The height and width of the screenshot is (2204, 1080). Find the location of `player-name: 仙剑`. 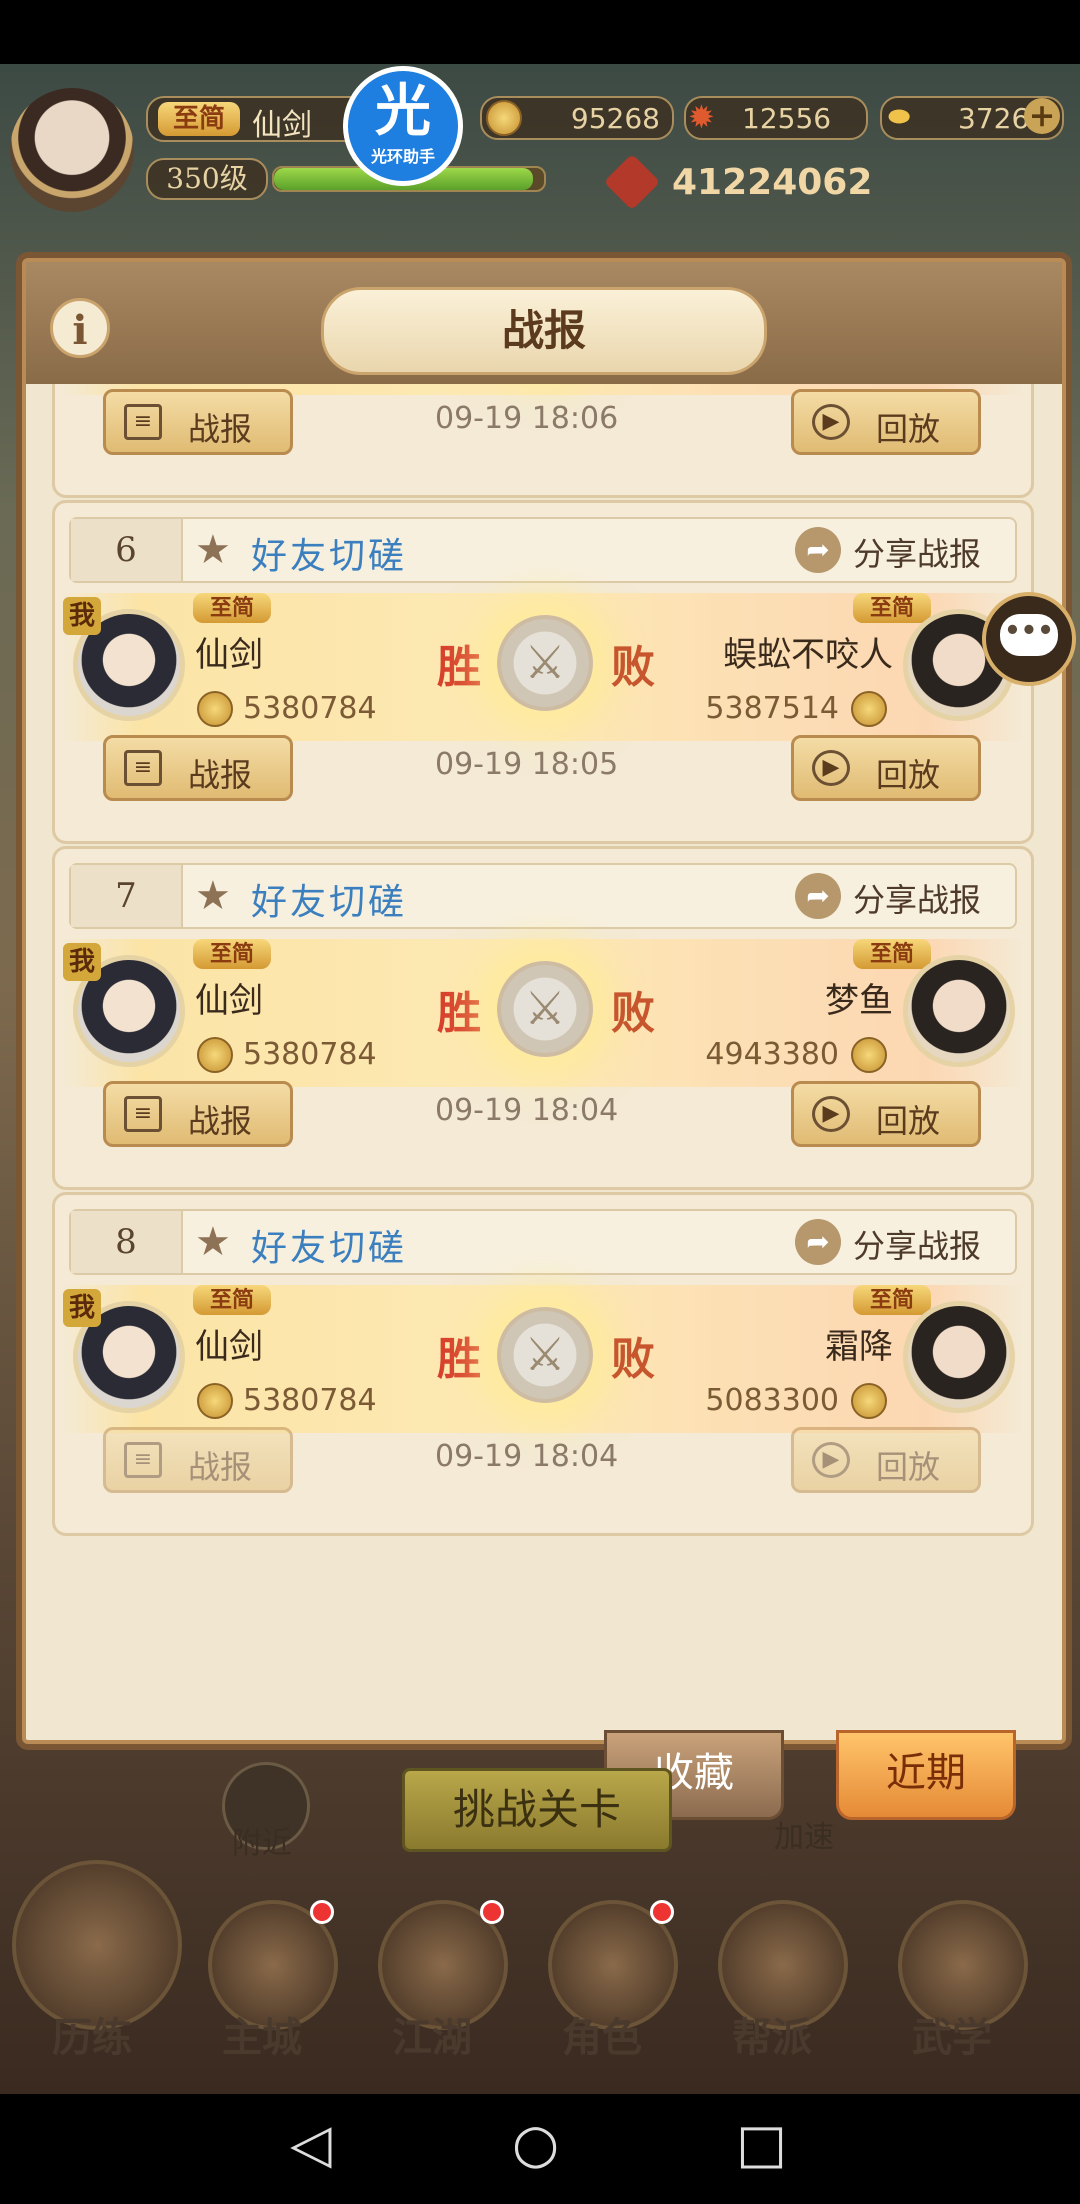

player-name: 仙剑 is located at coordinates (282, 125).